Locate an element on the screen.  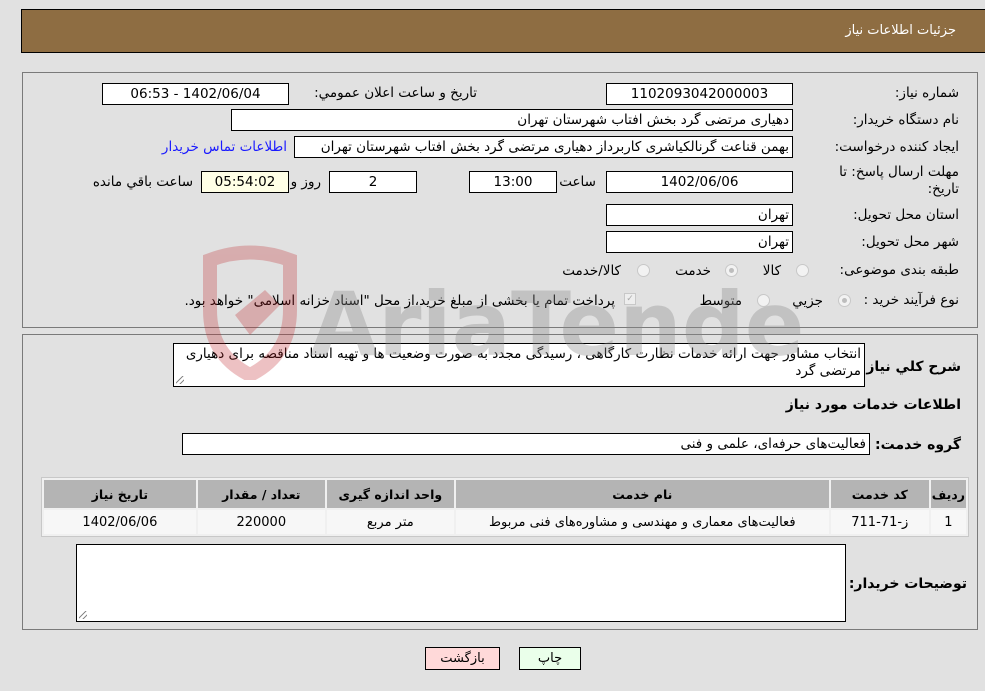
category-option-goods: کالا is located at coordinates (771, 271).